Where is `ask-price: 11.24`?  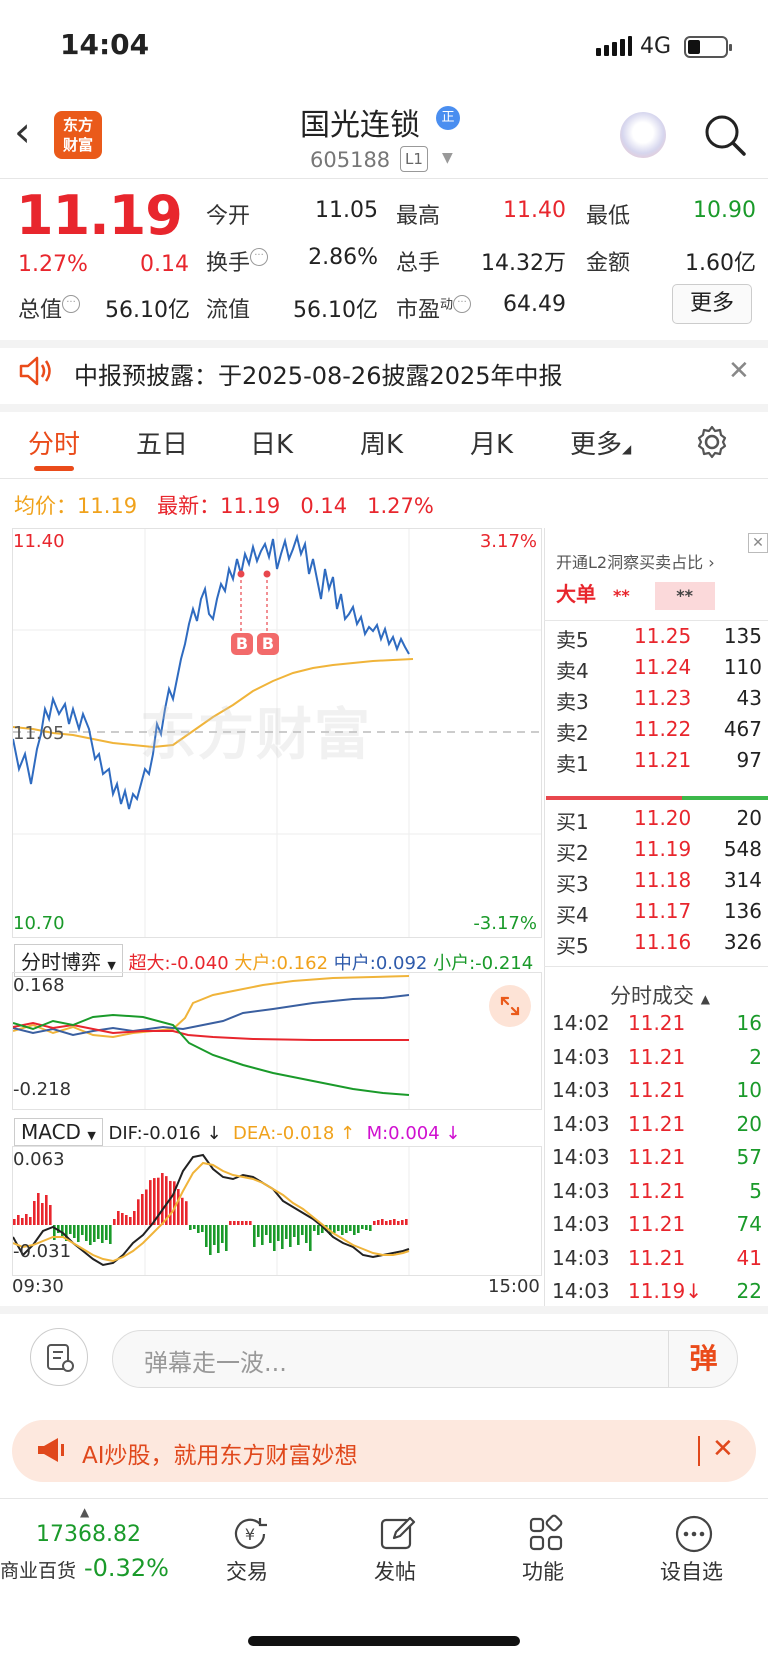
ask-price: 11.24 is located at coordinates (663, 667).